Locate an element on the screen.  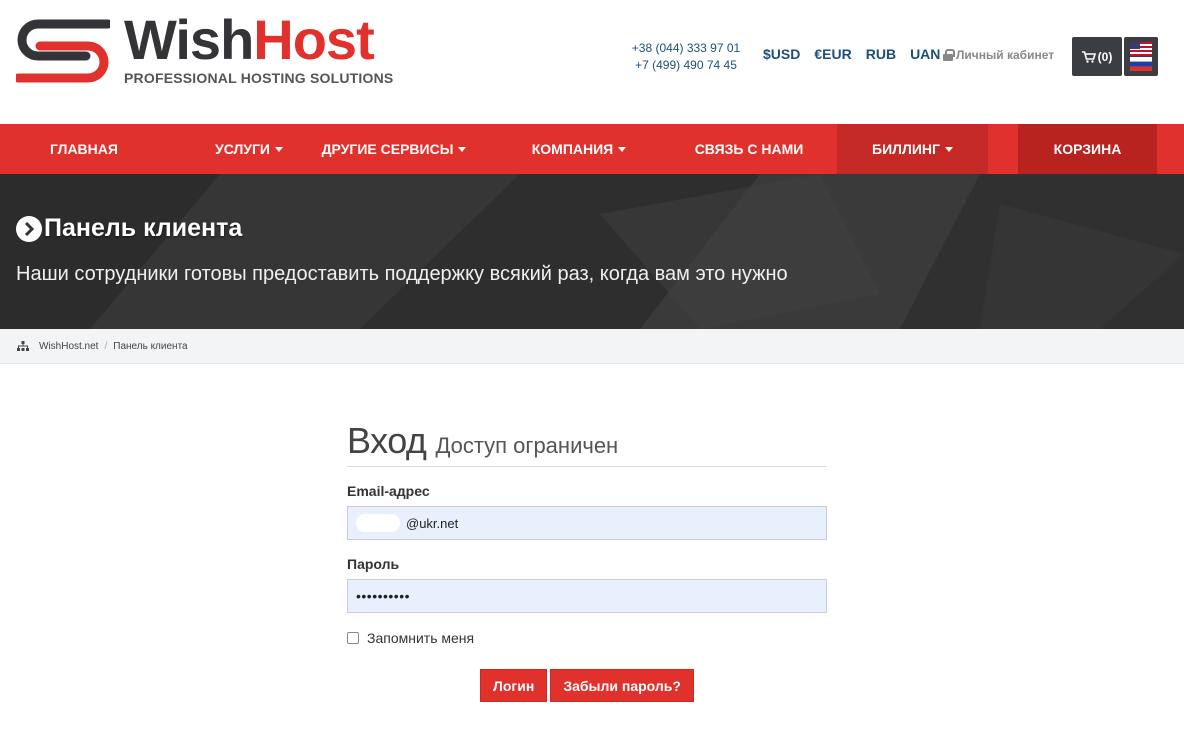
nav-home: ГЛАВНАЯ is located at coordinates (84, 149).